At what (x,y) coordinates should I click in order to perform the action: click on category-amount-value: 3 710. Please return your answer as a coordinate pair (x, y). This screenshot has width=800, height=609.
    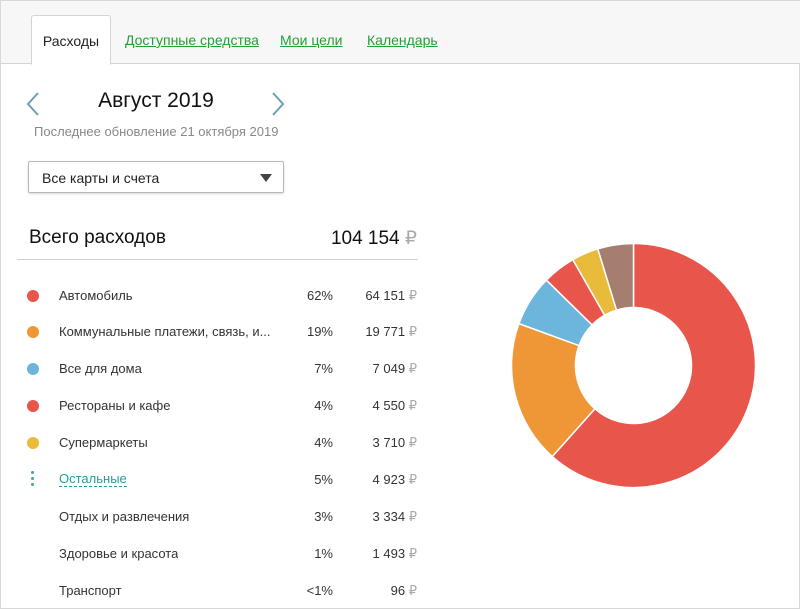
    Looking at the image, I should click on (389, 442).